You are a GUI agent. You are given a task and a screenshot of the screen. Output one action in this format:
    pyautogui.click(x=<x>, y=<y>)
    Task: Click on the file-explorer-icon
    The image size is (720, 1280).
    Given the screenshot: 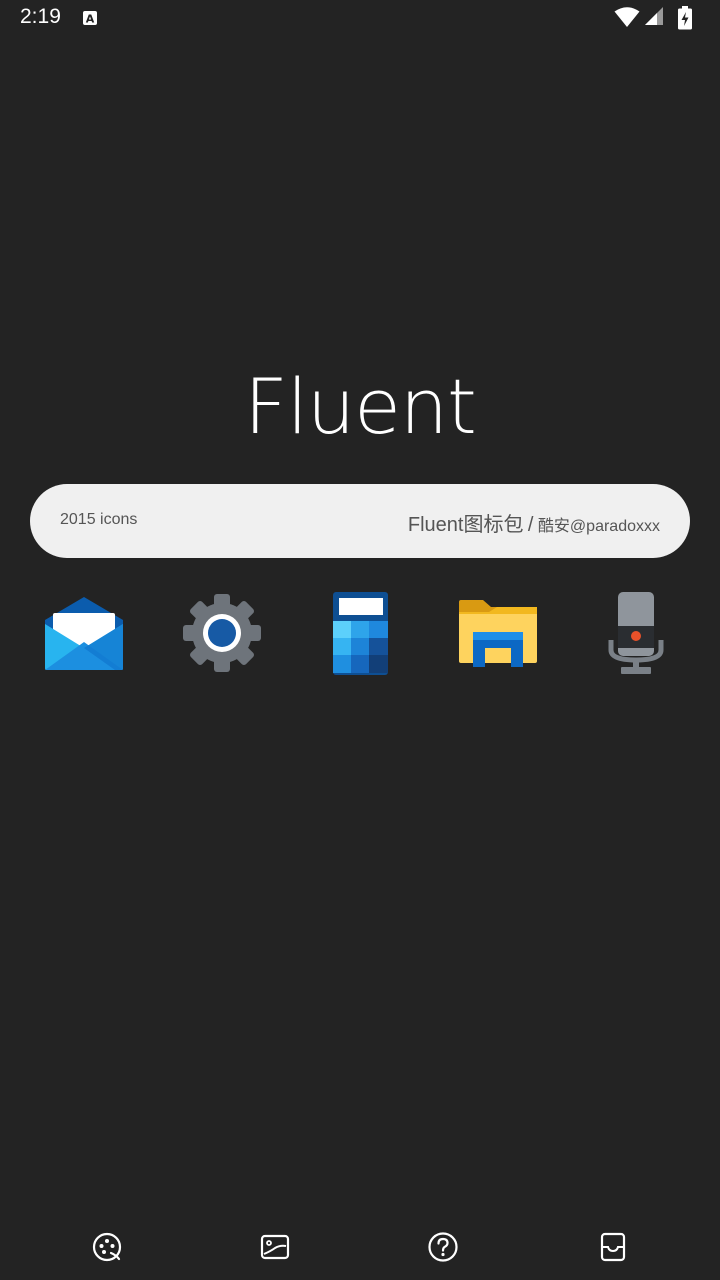 What is the action you would take?
    pyautogui.click(x=498, y=635)
    